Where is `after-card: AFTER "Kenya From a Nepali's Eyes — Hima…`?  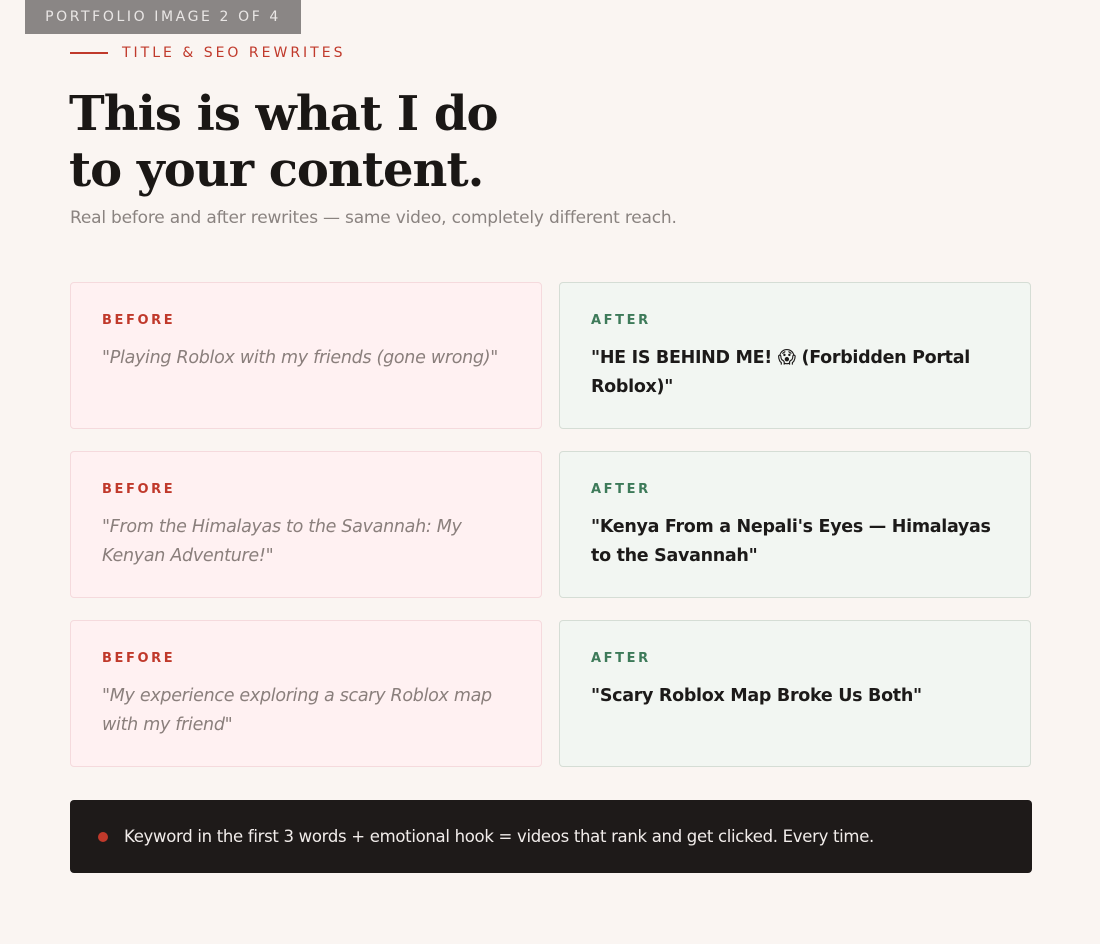 after-card: AFTER "Kenya From a Nepali's Eyes — Hima… is located at coordinates (795, 524).